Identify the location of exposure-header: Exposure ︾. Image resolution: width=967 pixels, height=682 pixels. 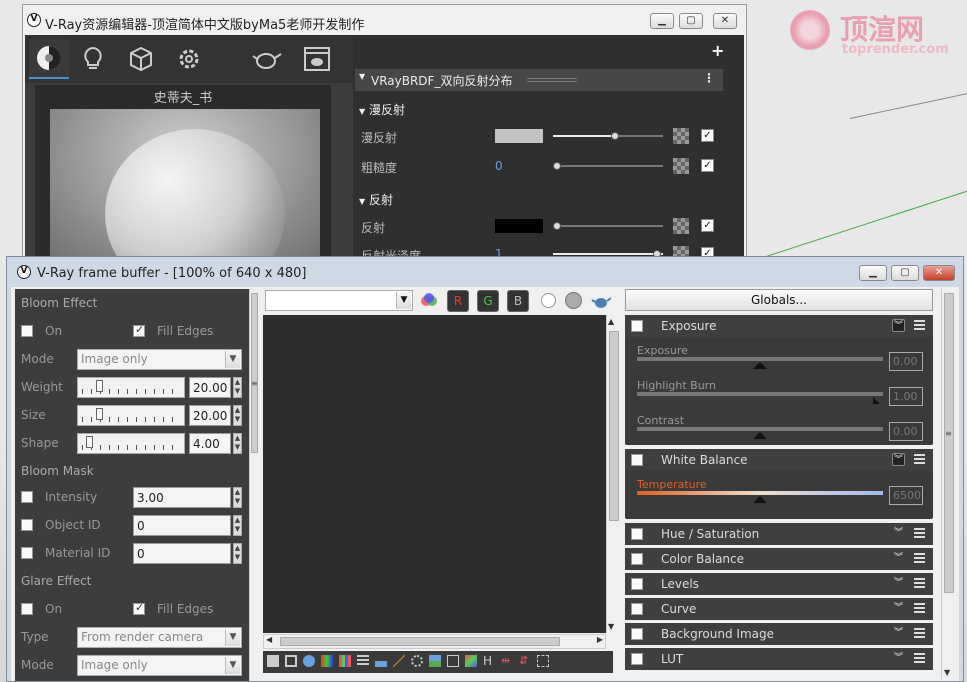
(779, 326).